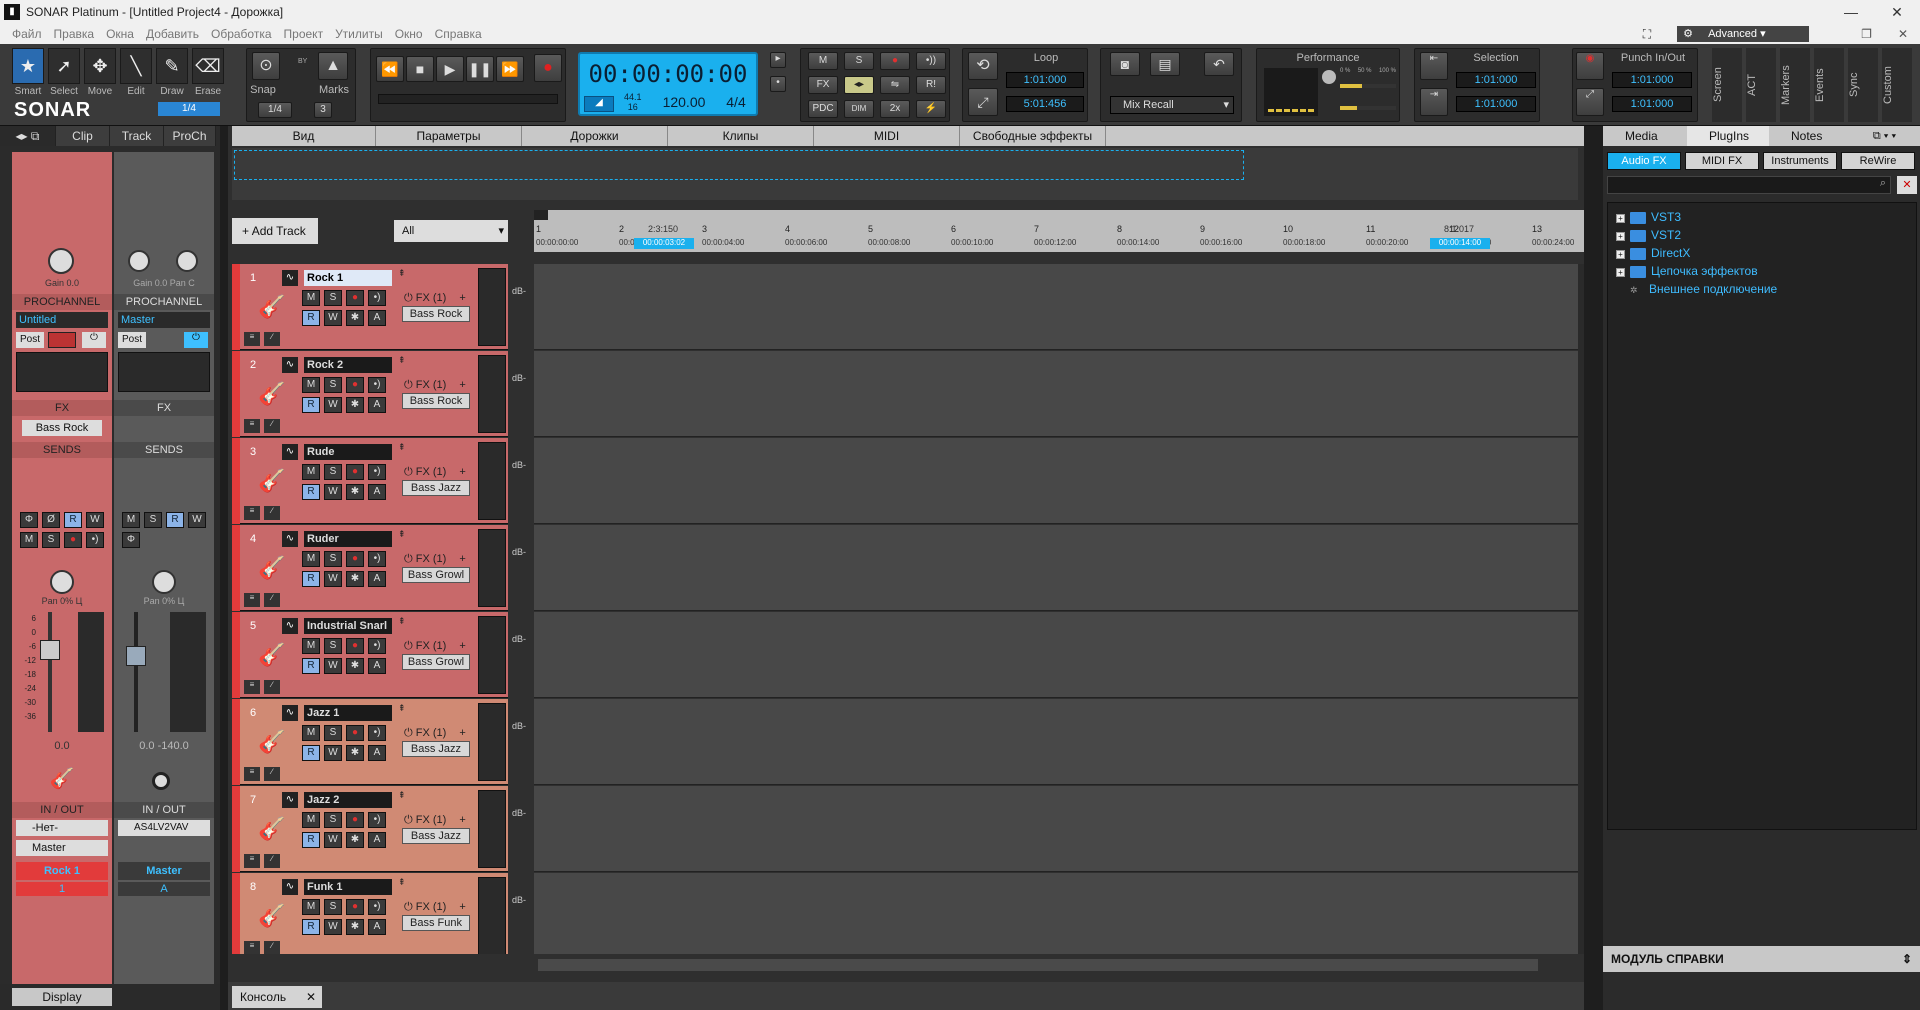 The image size is (1920, 1010). I want to click on tab-notes: Notes, so click(1809, 136).